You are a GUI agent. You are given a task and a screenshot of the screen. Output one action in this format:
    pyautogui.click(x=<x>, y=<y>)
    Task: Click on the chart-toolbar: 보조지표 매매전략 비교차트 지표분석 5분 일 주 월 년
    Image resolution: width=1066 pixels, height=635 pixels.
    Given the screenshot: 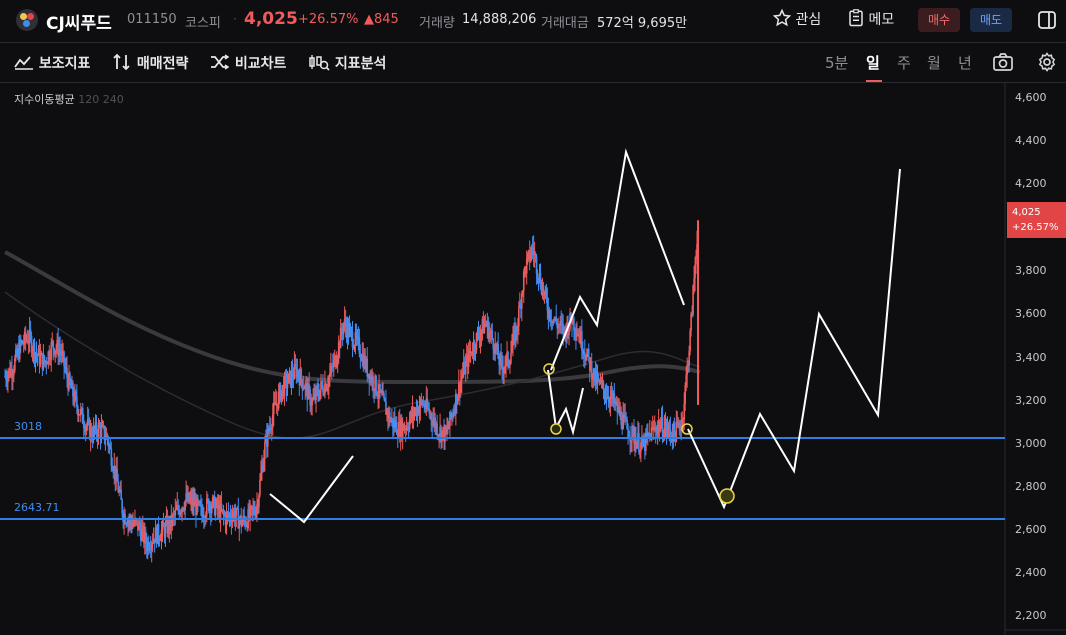 What is the action you would take?
    pyautogui.click(x=533, y=62)
    